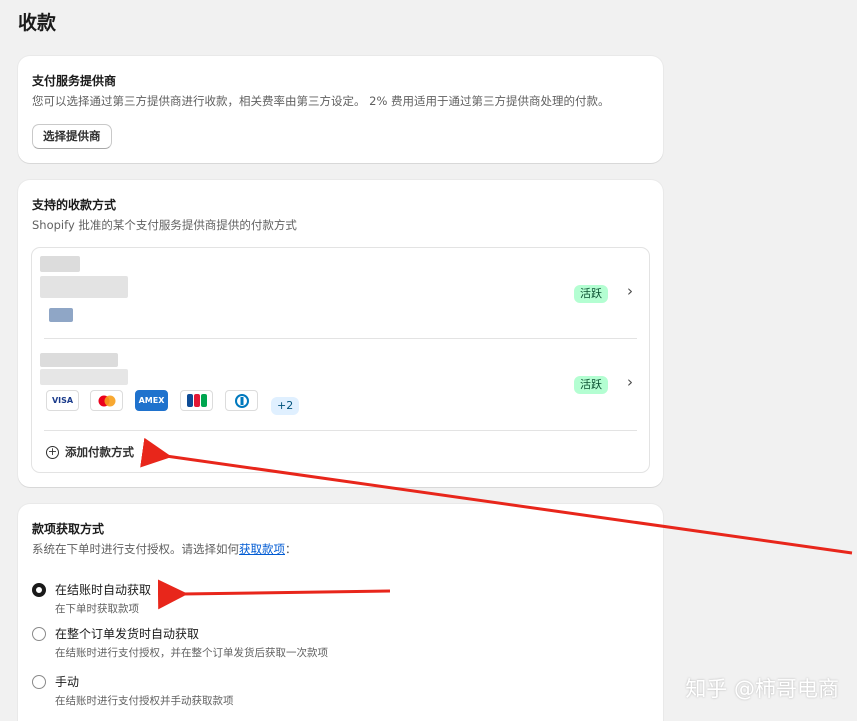 This screenshot has width=857, height=721. What do you see at coordinates (67, 682) in the screenshot?
I see `option-label: 手动` at bounding box center [67, 682].